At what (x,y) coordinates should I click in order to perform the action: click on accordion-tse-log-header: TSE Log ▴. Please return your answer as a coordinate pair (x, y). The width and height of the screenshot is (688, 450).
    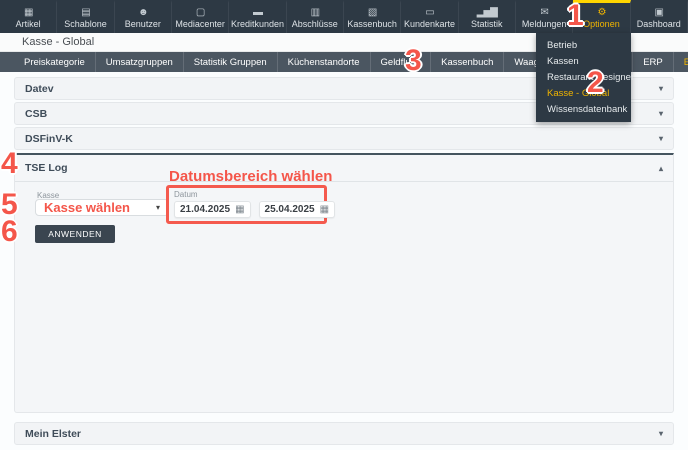
    Looking at the image, I should click on (344, 168).